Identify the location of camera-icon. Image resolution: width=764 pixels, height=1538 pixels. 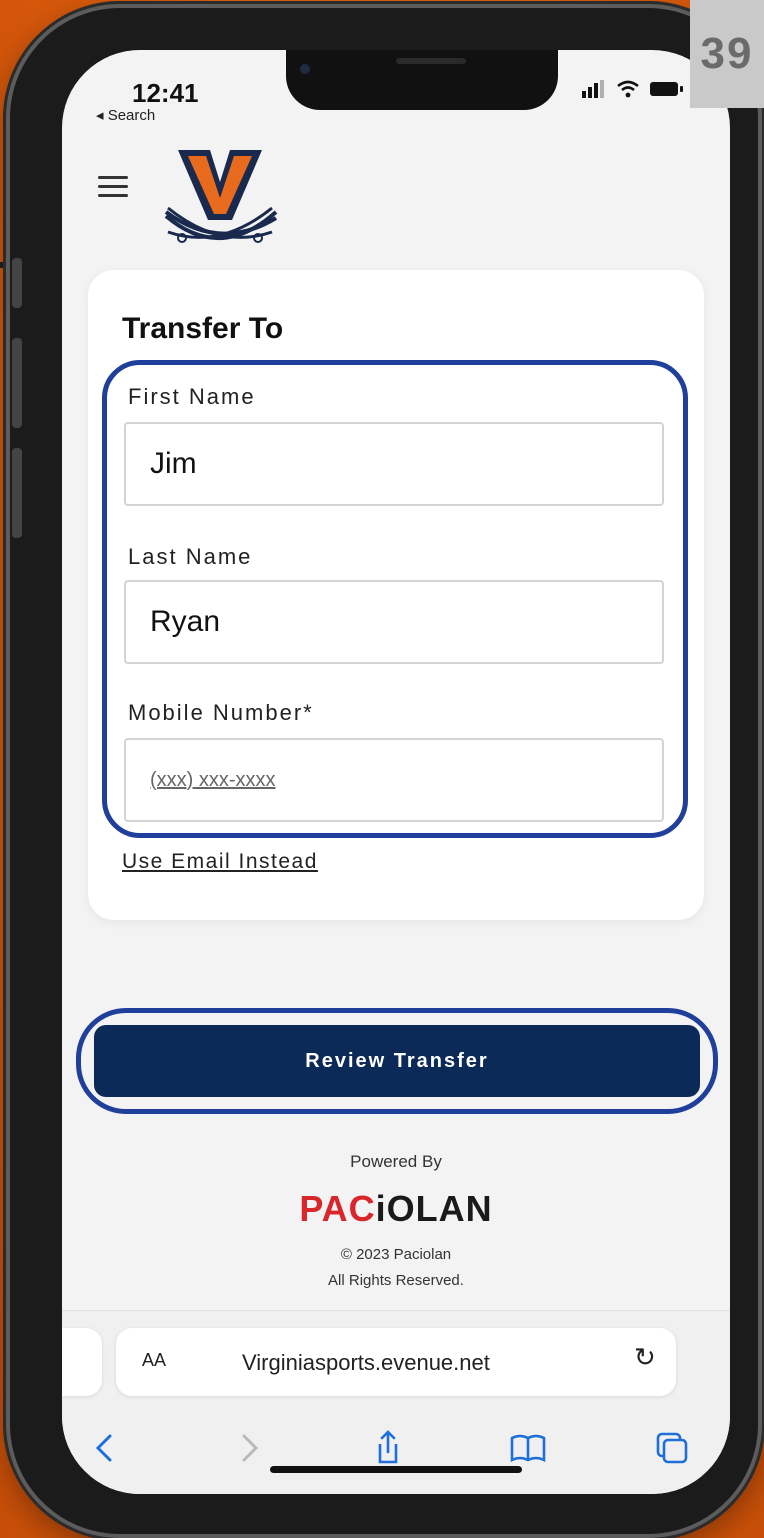
(305, 69).